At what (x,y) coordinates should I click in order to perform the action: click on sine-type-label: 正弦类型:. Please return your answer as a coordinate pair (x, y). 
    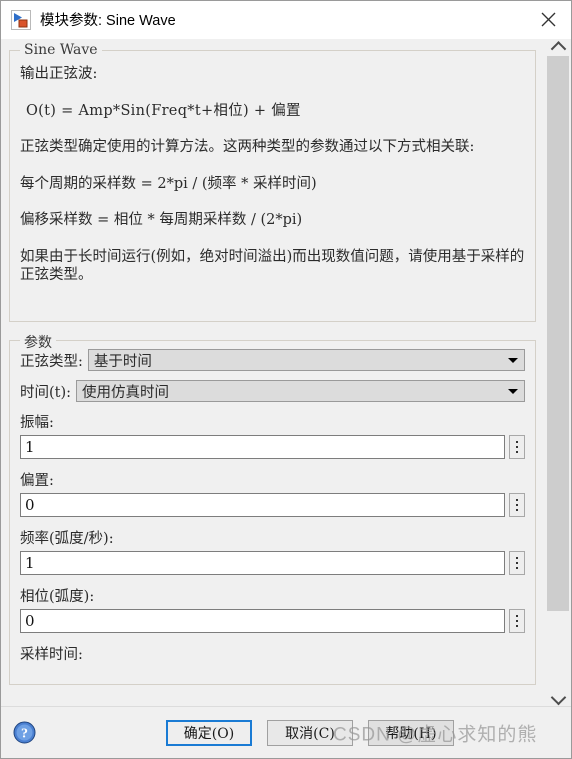
    Looking at the image, I should click on (51, 361).